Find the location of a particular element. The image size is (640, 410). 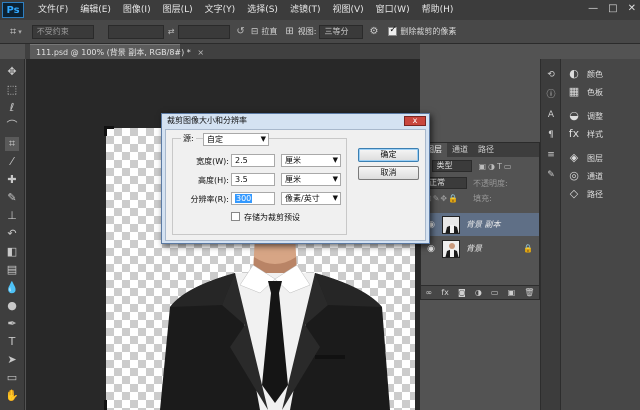

dock-paths: ◇ 路径 is located at coordinates (585, 194).